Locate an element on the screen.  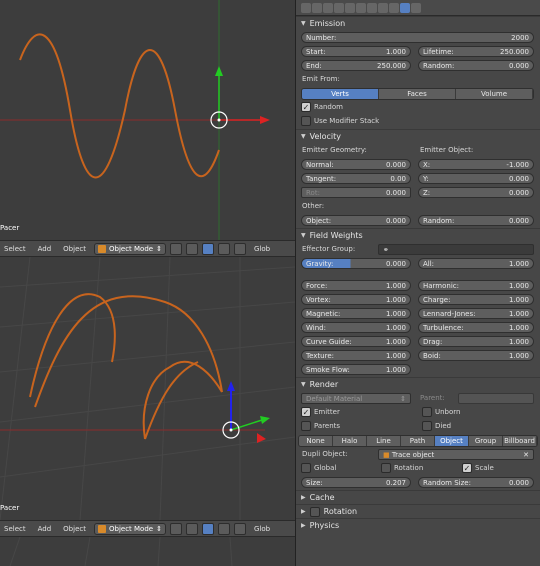
charge-weight-field: Charge: 1.000 is located at coordinates (476, 299).